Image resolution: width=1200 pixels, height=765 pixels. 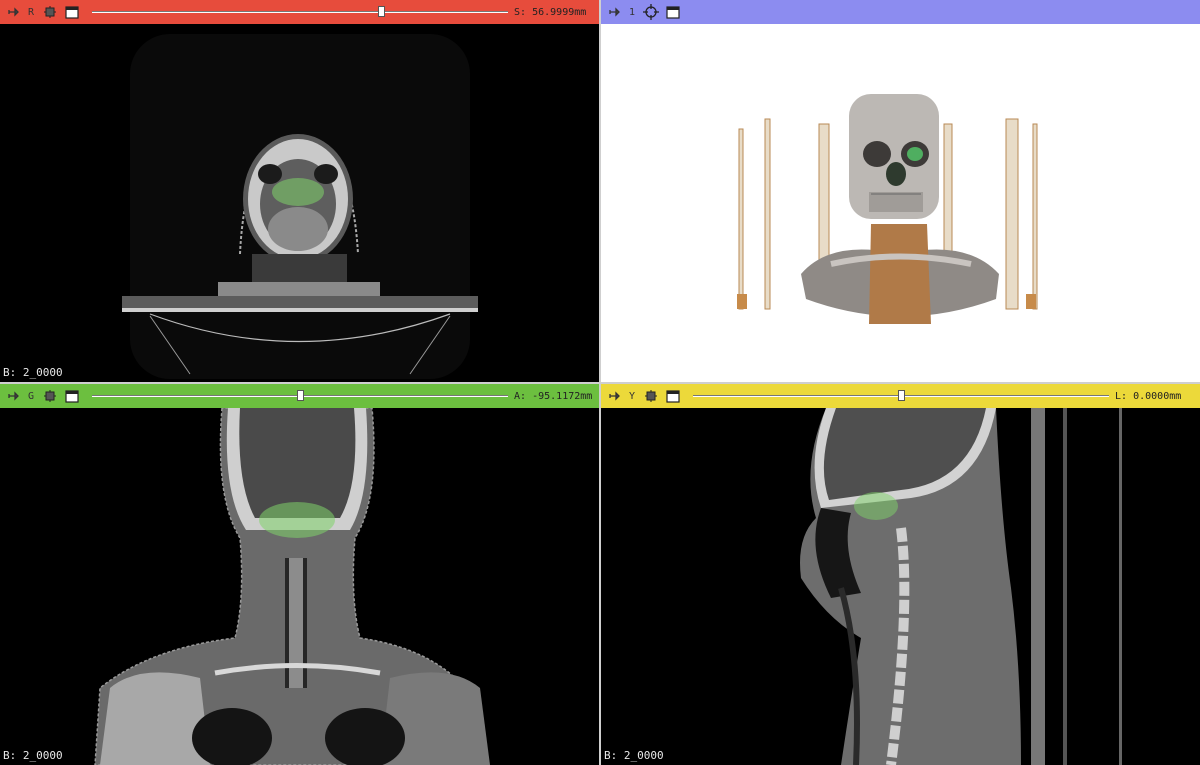 I want to click on threed-view-controller-bar: 1, so click(x=900, y=12).